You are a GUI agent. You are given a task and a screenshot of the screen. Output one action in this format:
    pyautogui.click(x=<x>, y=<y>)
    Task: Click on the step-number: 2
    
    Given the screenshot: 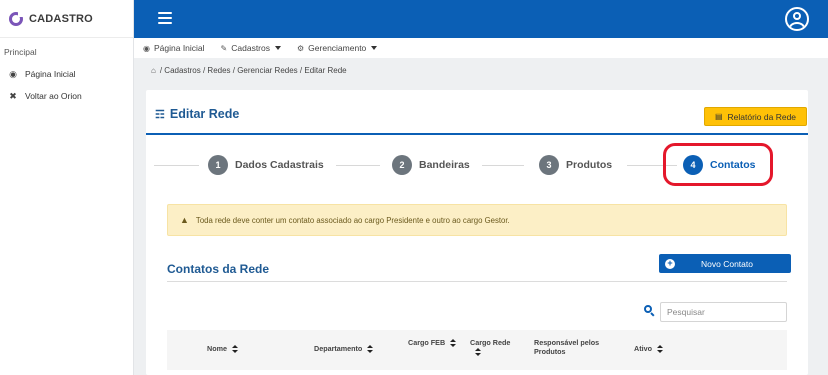 What is the action you would take?
    pyautogui.click(x=402, y=165)
    